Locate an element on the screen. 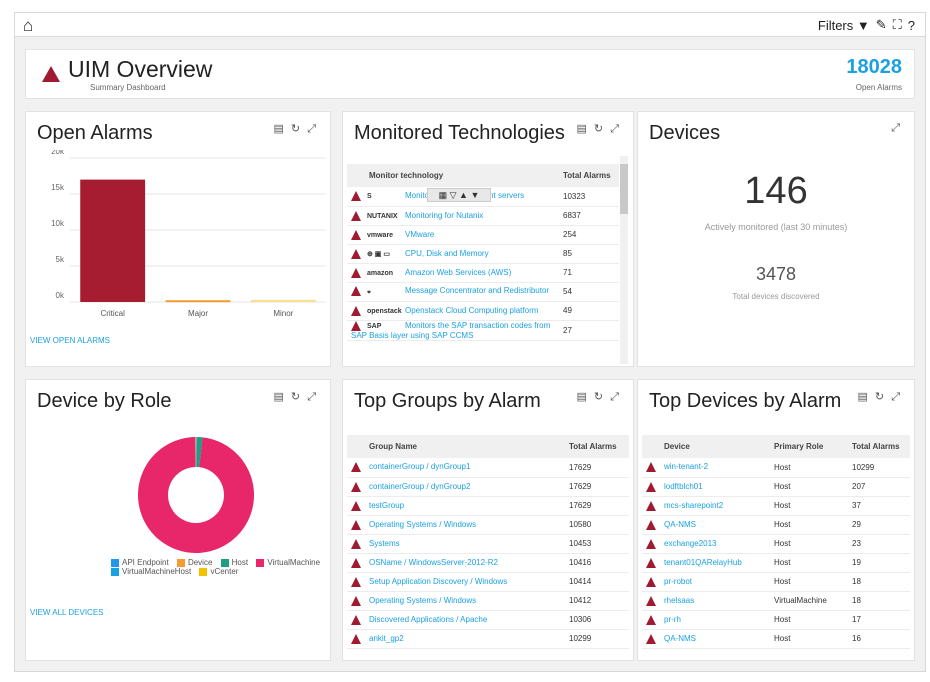  device-name-link: win-tenant-2 is located at coordinates (686, 466).